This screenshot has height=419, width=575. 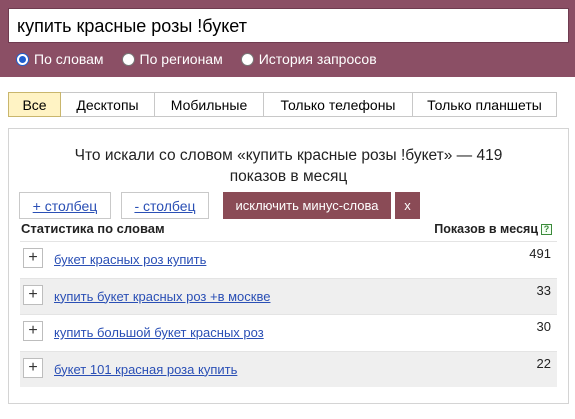 I want to click on table-row: + букет 101 красная роза купить 22, so click(x=288, y=368).